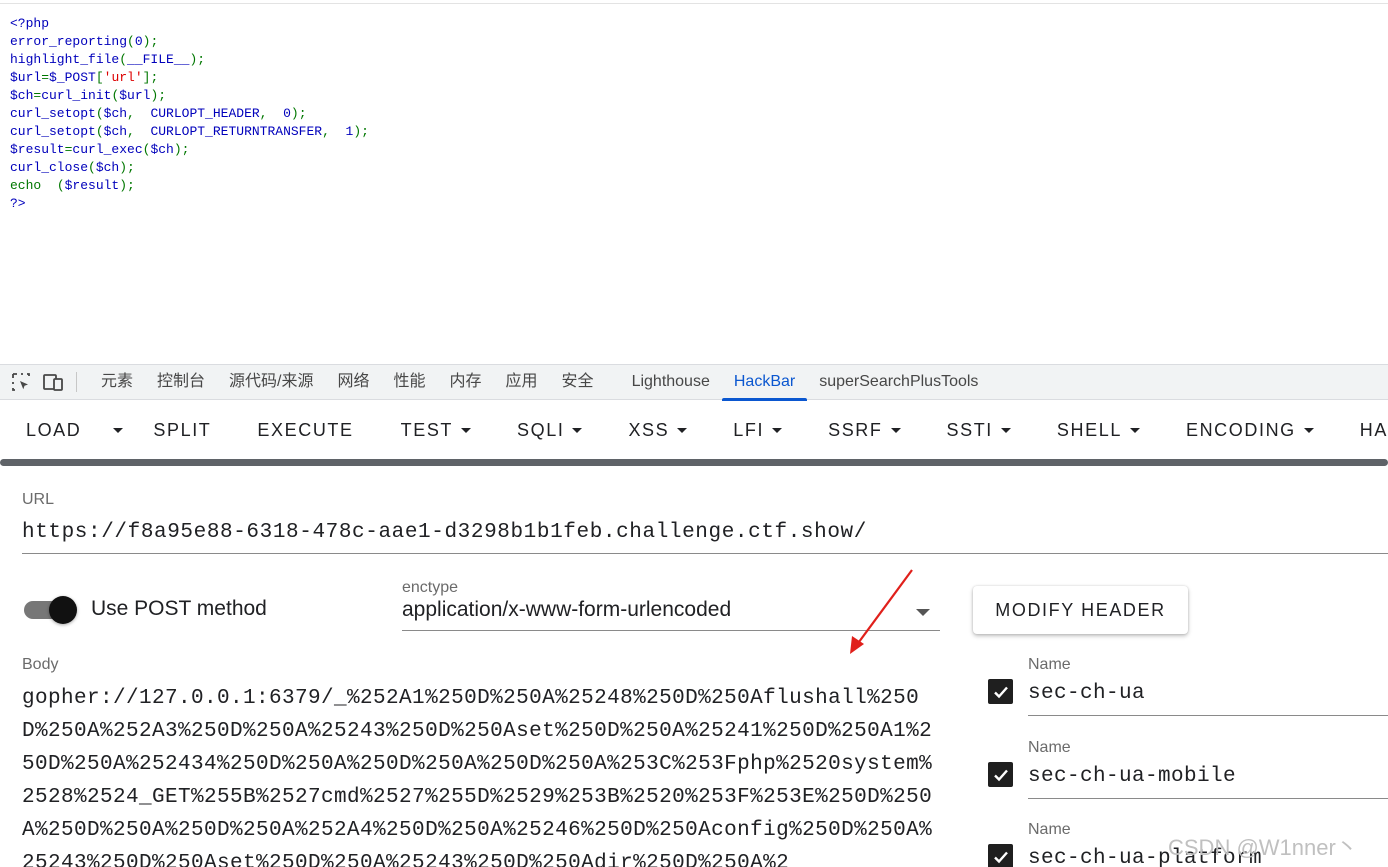  What do you see at coordinates (38, 499) in the screenshot?
I see `url-label: URL` at bounding box center [38, 499].